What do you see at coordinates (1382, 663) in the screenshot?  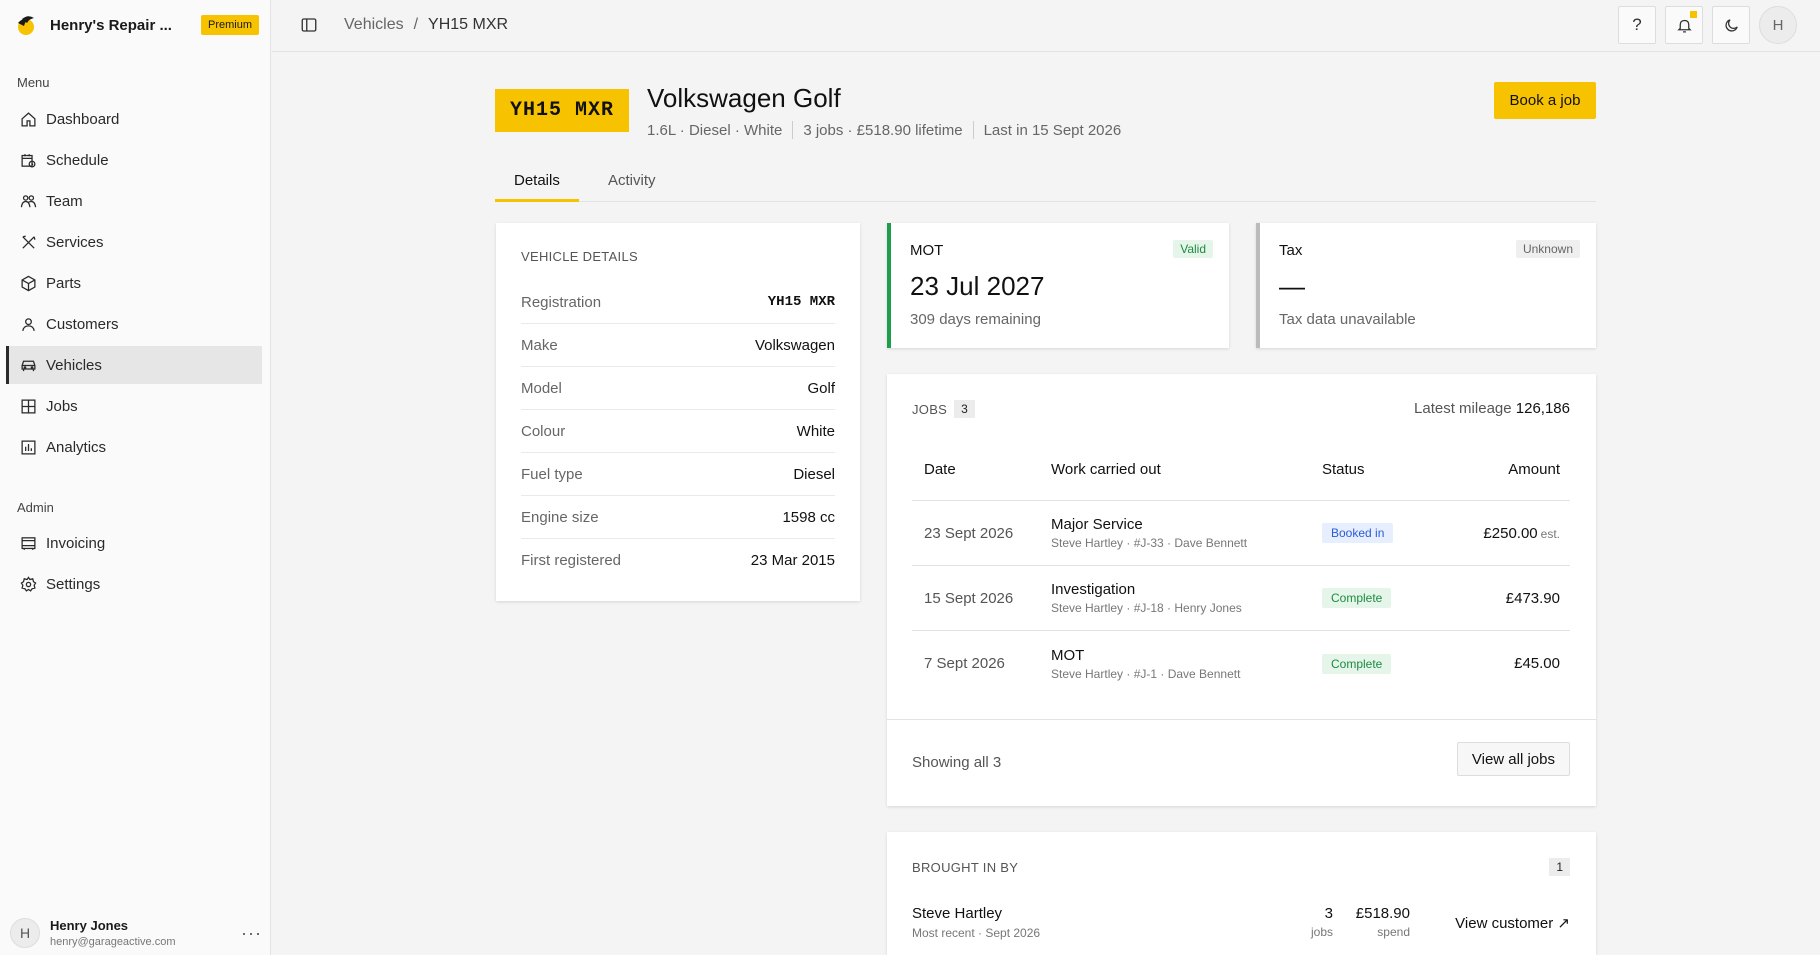 I see `job-status: Complete` at bounding box center [1382, 663].